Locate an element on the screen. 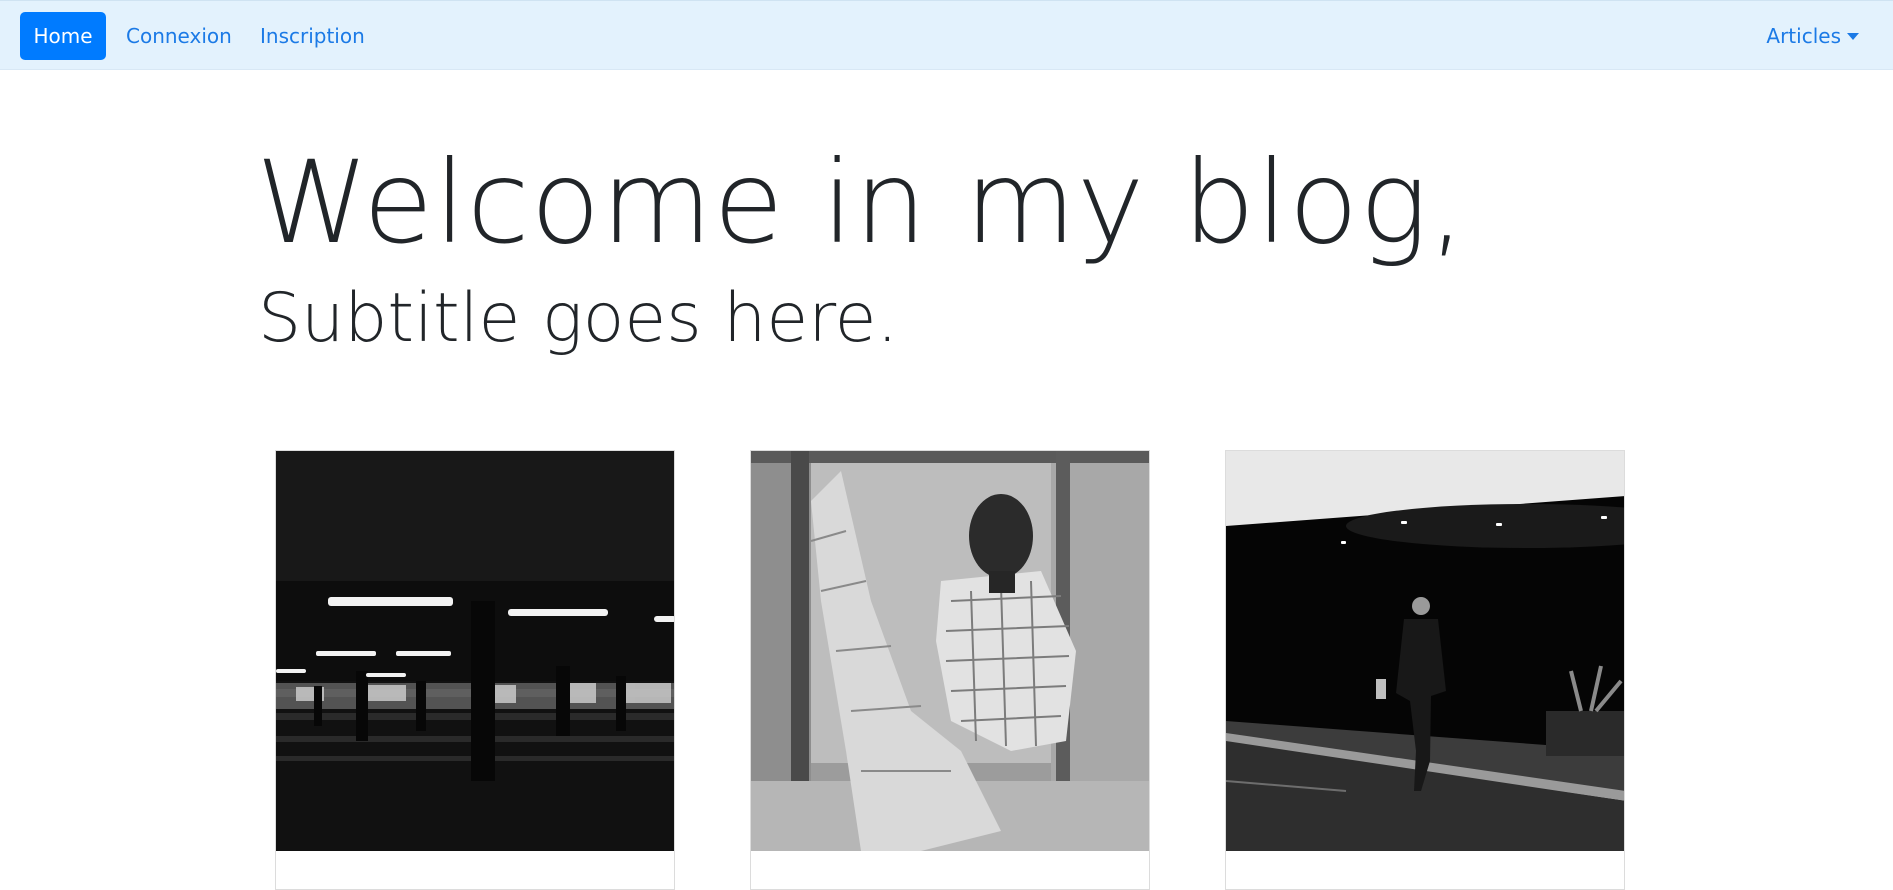  nav-articles-label: Articles is located at coordinates (1803, 36).